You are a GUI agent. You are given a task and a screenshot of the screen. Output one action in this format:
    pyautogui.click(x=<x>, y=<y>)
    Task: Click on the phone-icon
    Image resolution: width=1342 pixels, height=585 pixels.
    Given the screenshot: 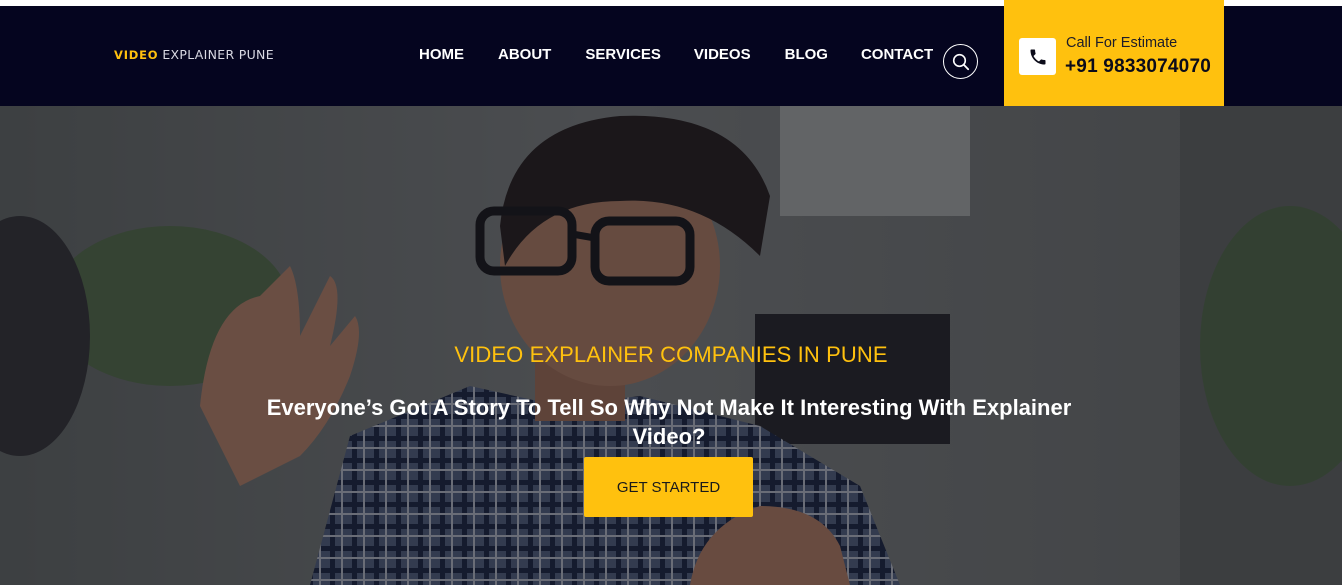 What is the action you would take?
    pyautogui.click(x=1037, y=56)
    